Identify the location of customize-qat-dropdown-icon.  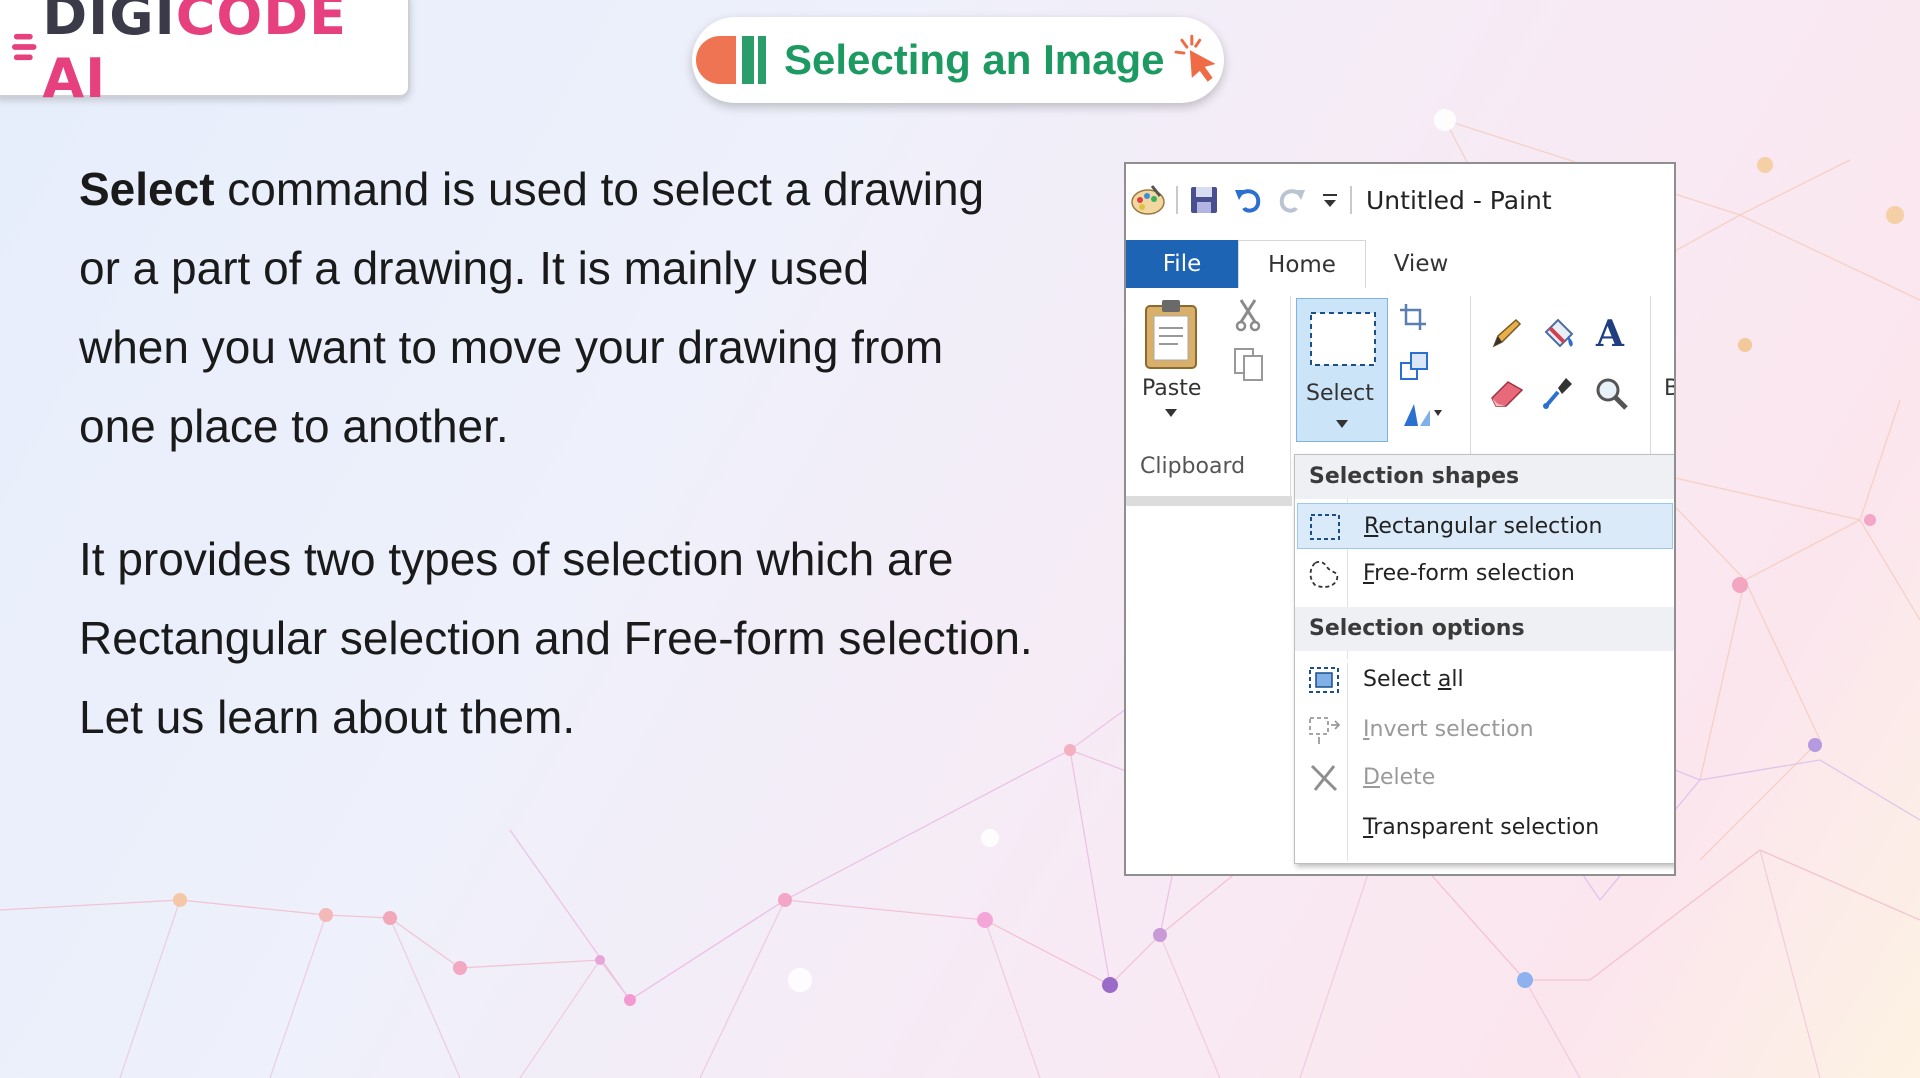
(1330, 200).